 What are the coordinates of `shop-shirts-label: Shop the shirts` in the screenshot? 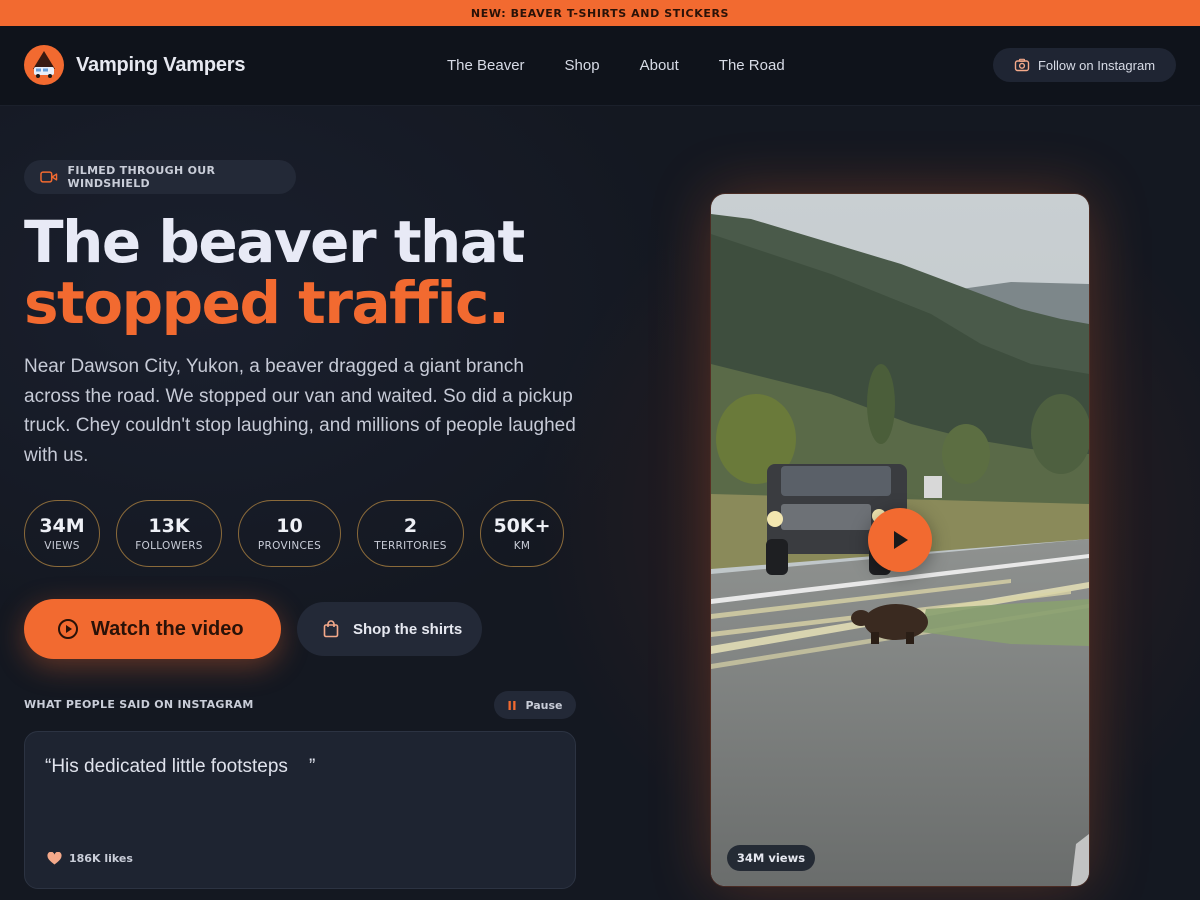 It's located at (408, 629).